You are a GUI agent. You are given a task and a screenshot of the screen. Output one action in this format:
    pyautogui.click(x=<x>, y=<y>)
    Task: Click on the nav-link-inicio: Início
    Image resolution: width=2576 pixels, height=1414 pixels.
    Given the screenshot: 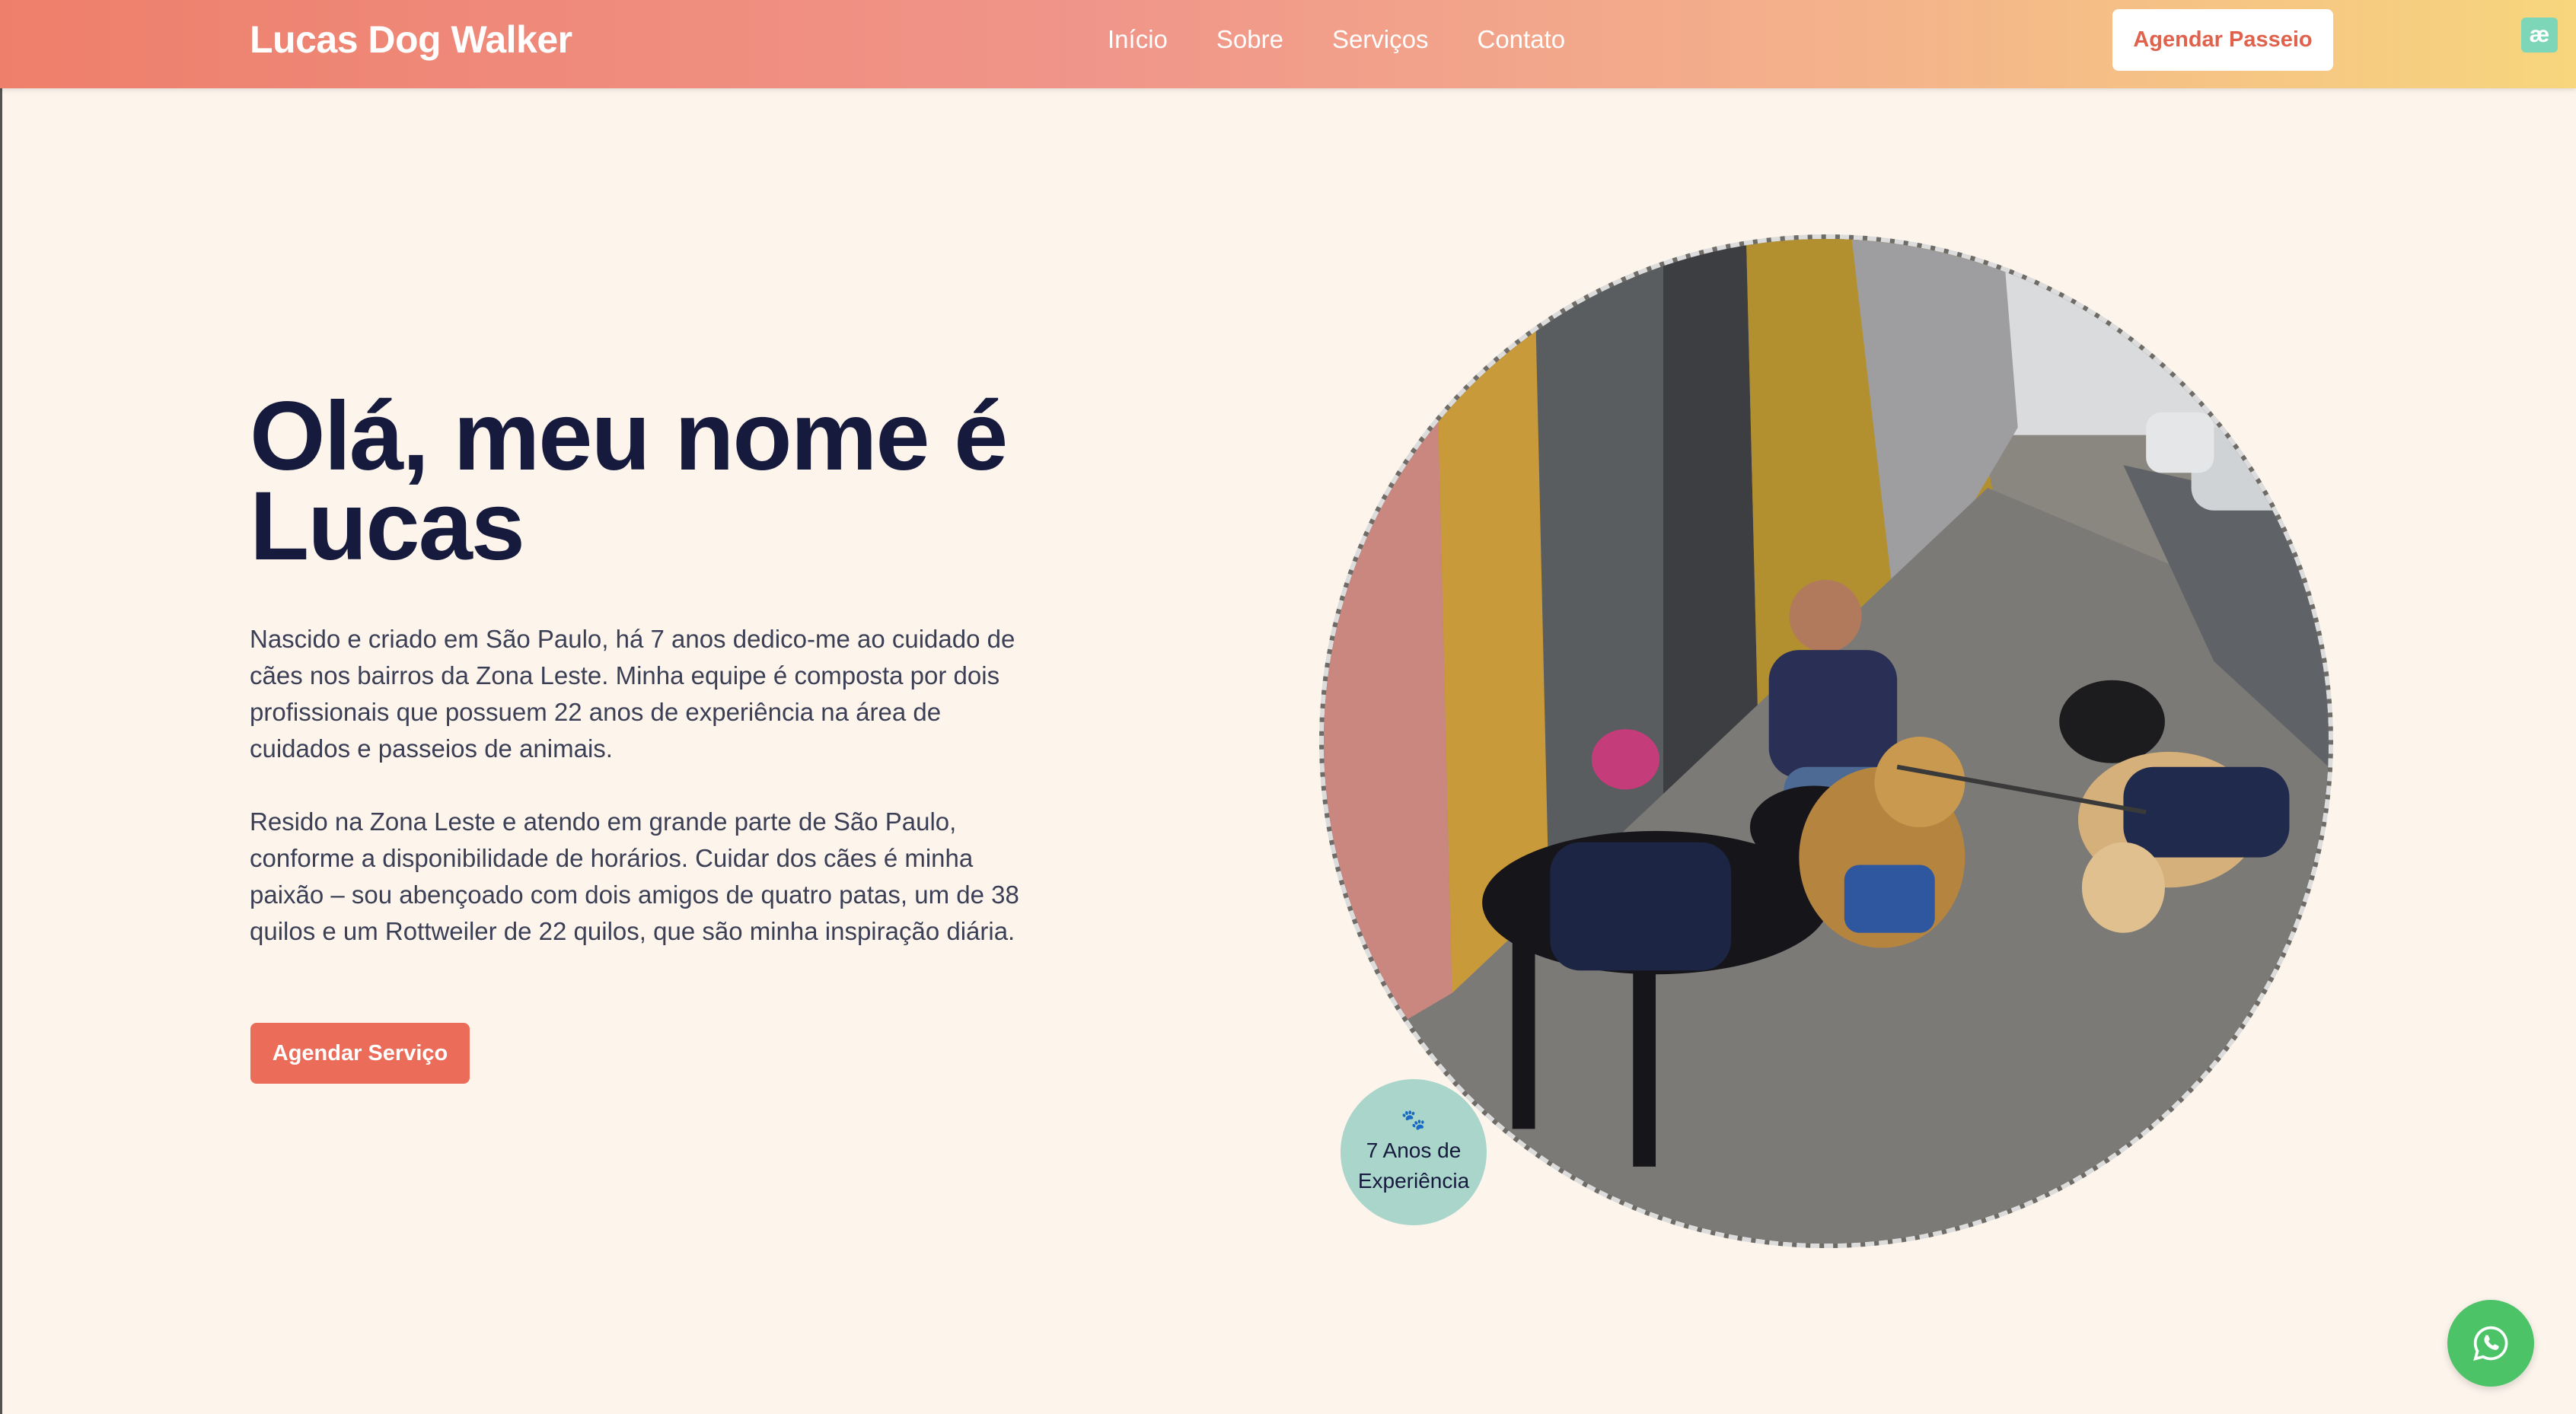 What is the action you would take?
    pyautogui.click(x=1138, y=39)
    